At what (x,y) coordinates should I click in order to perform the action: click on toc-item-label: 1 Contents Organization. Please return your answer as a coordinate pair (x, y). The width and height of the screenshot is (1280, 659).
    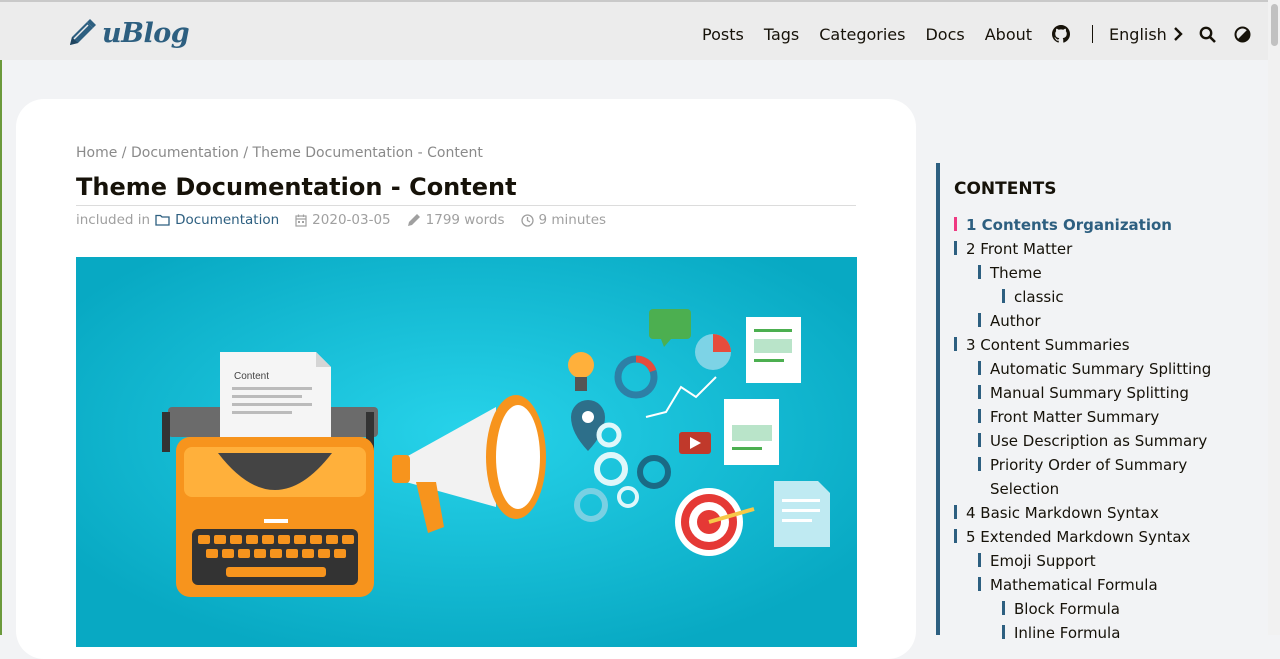
    Looking at the image, I should click on (1069, 225).